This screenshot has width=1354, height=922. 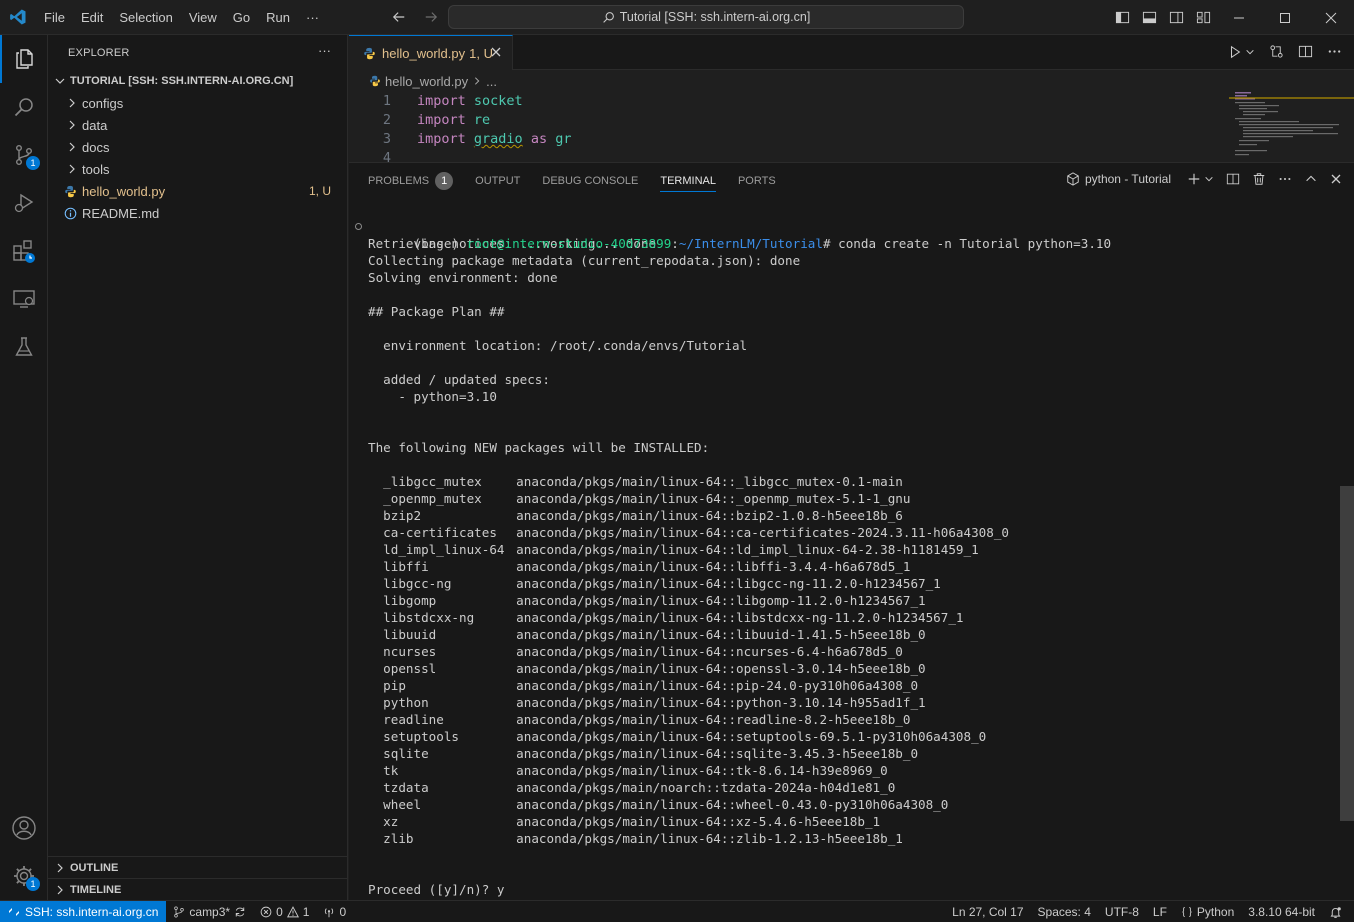 What do you see at coordinates (203, 17) in the screenshot?
I see `menu-view: View` at bounding box center [203, 17].